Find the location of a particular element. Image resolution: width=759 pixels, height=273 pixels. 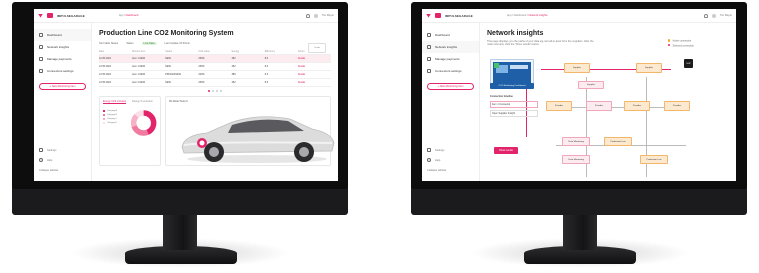

column-header: Monitor item is located at coordinates (148, 51).